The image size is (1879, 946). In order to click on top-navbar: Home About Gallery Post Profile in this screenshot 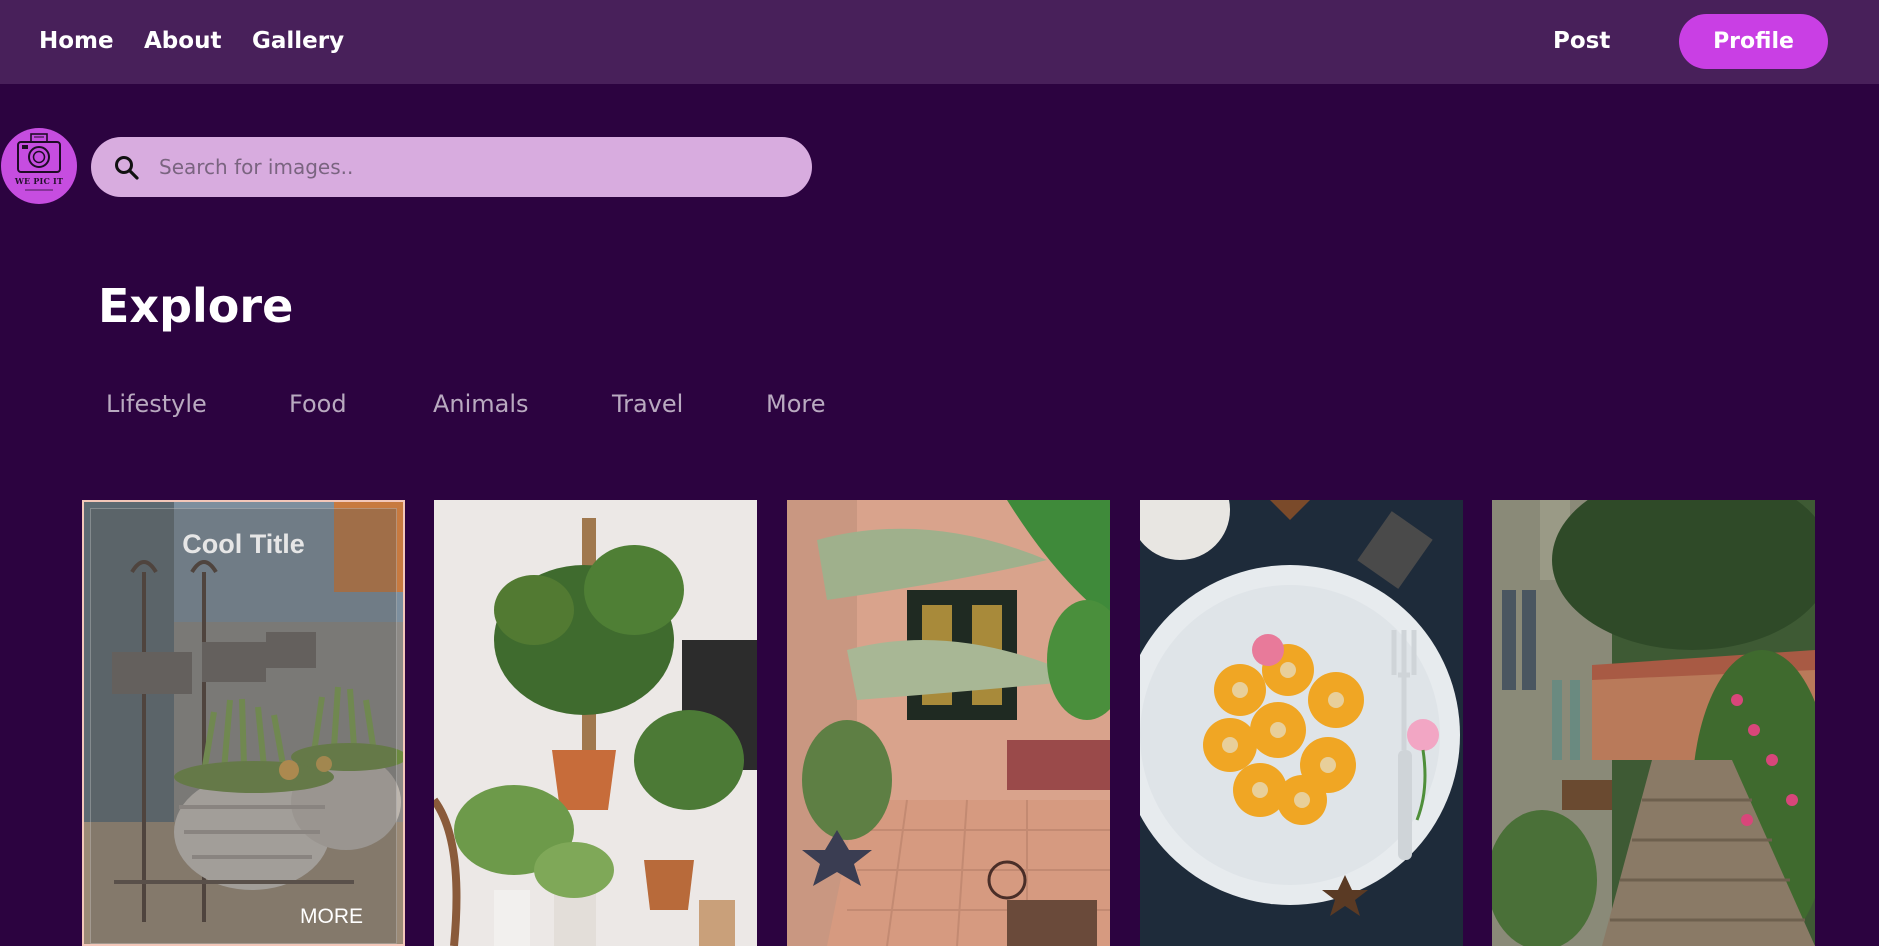, I will do `click(939, 42)`.